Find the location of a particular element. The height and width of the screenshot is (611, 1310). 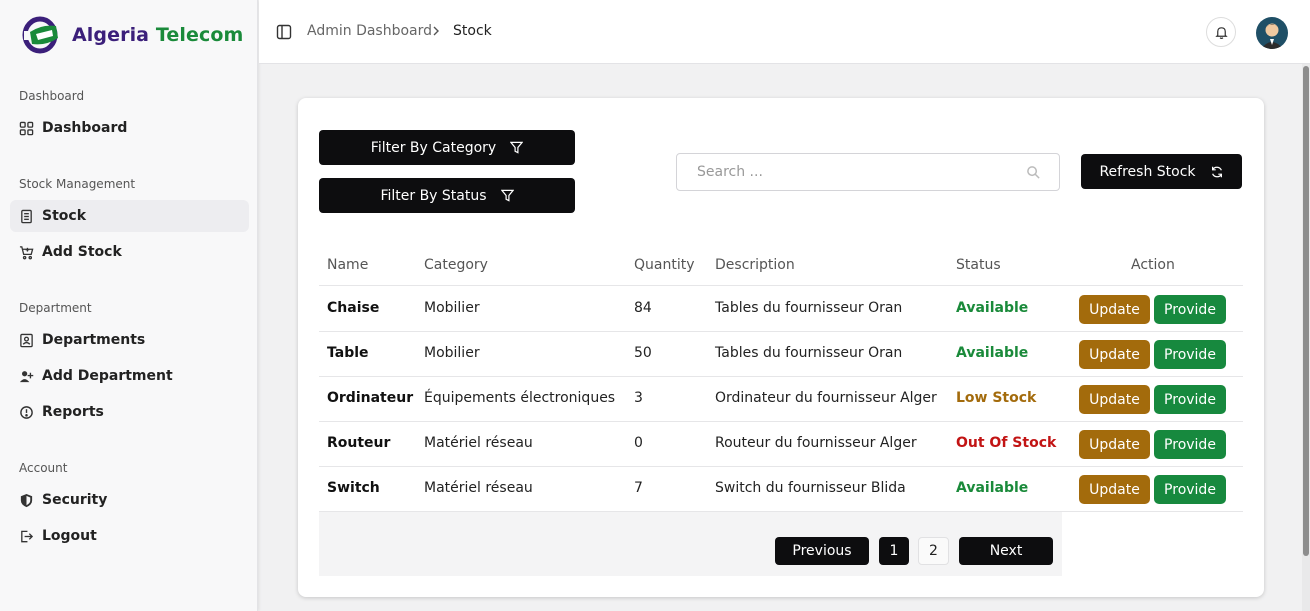

sidebar-item-security: Security is located at coordinates (129, 500).